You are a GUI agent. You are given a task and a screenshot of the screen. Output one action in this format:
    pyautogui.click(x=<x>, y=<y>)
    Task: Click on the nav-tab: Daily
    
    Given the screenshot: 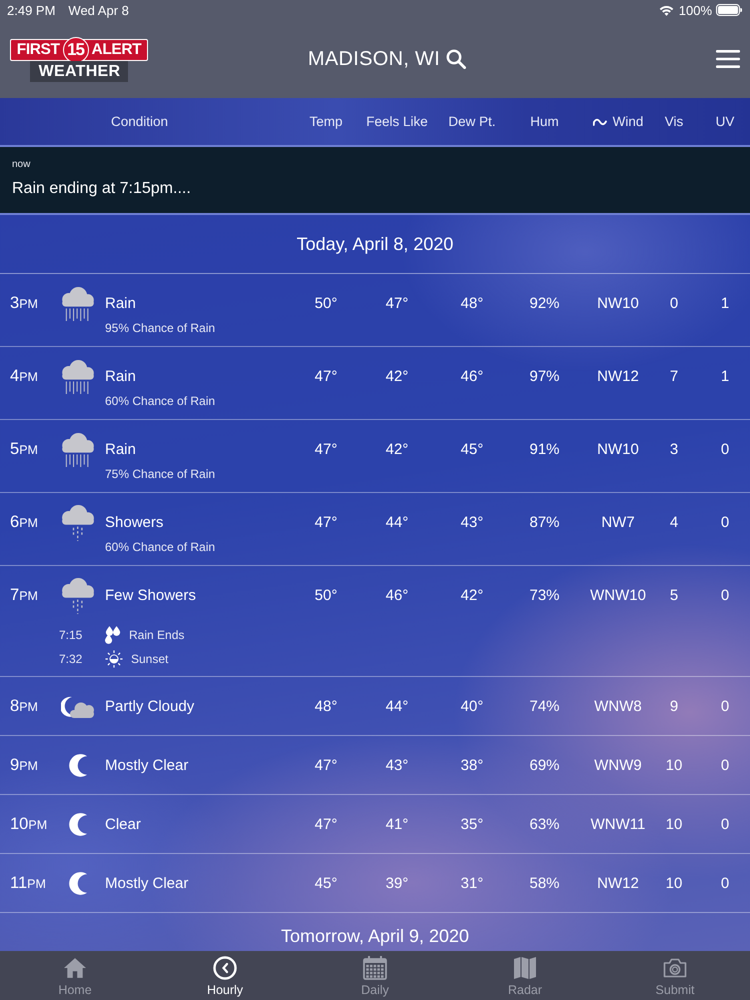 What is the action you would take?
    pyautogui.click(x=375, y=975)
    